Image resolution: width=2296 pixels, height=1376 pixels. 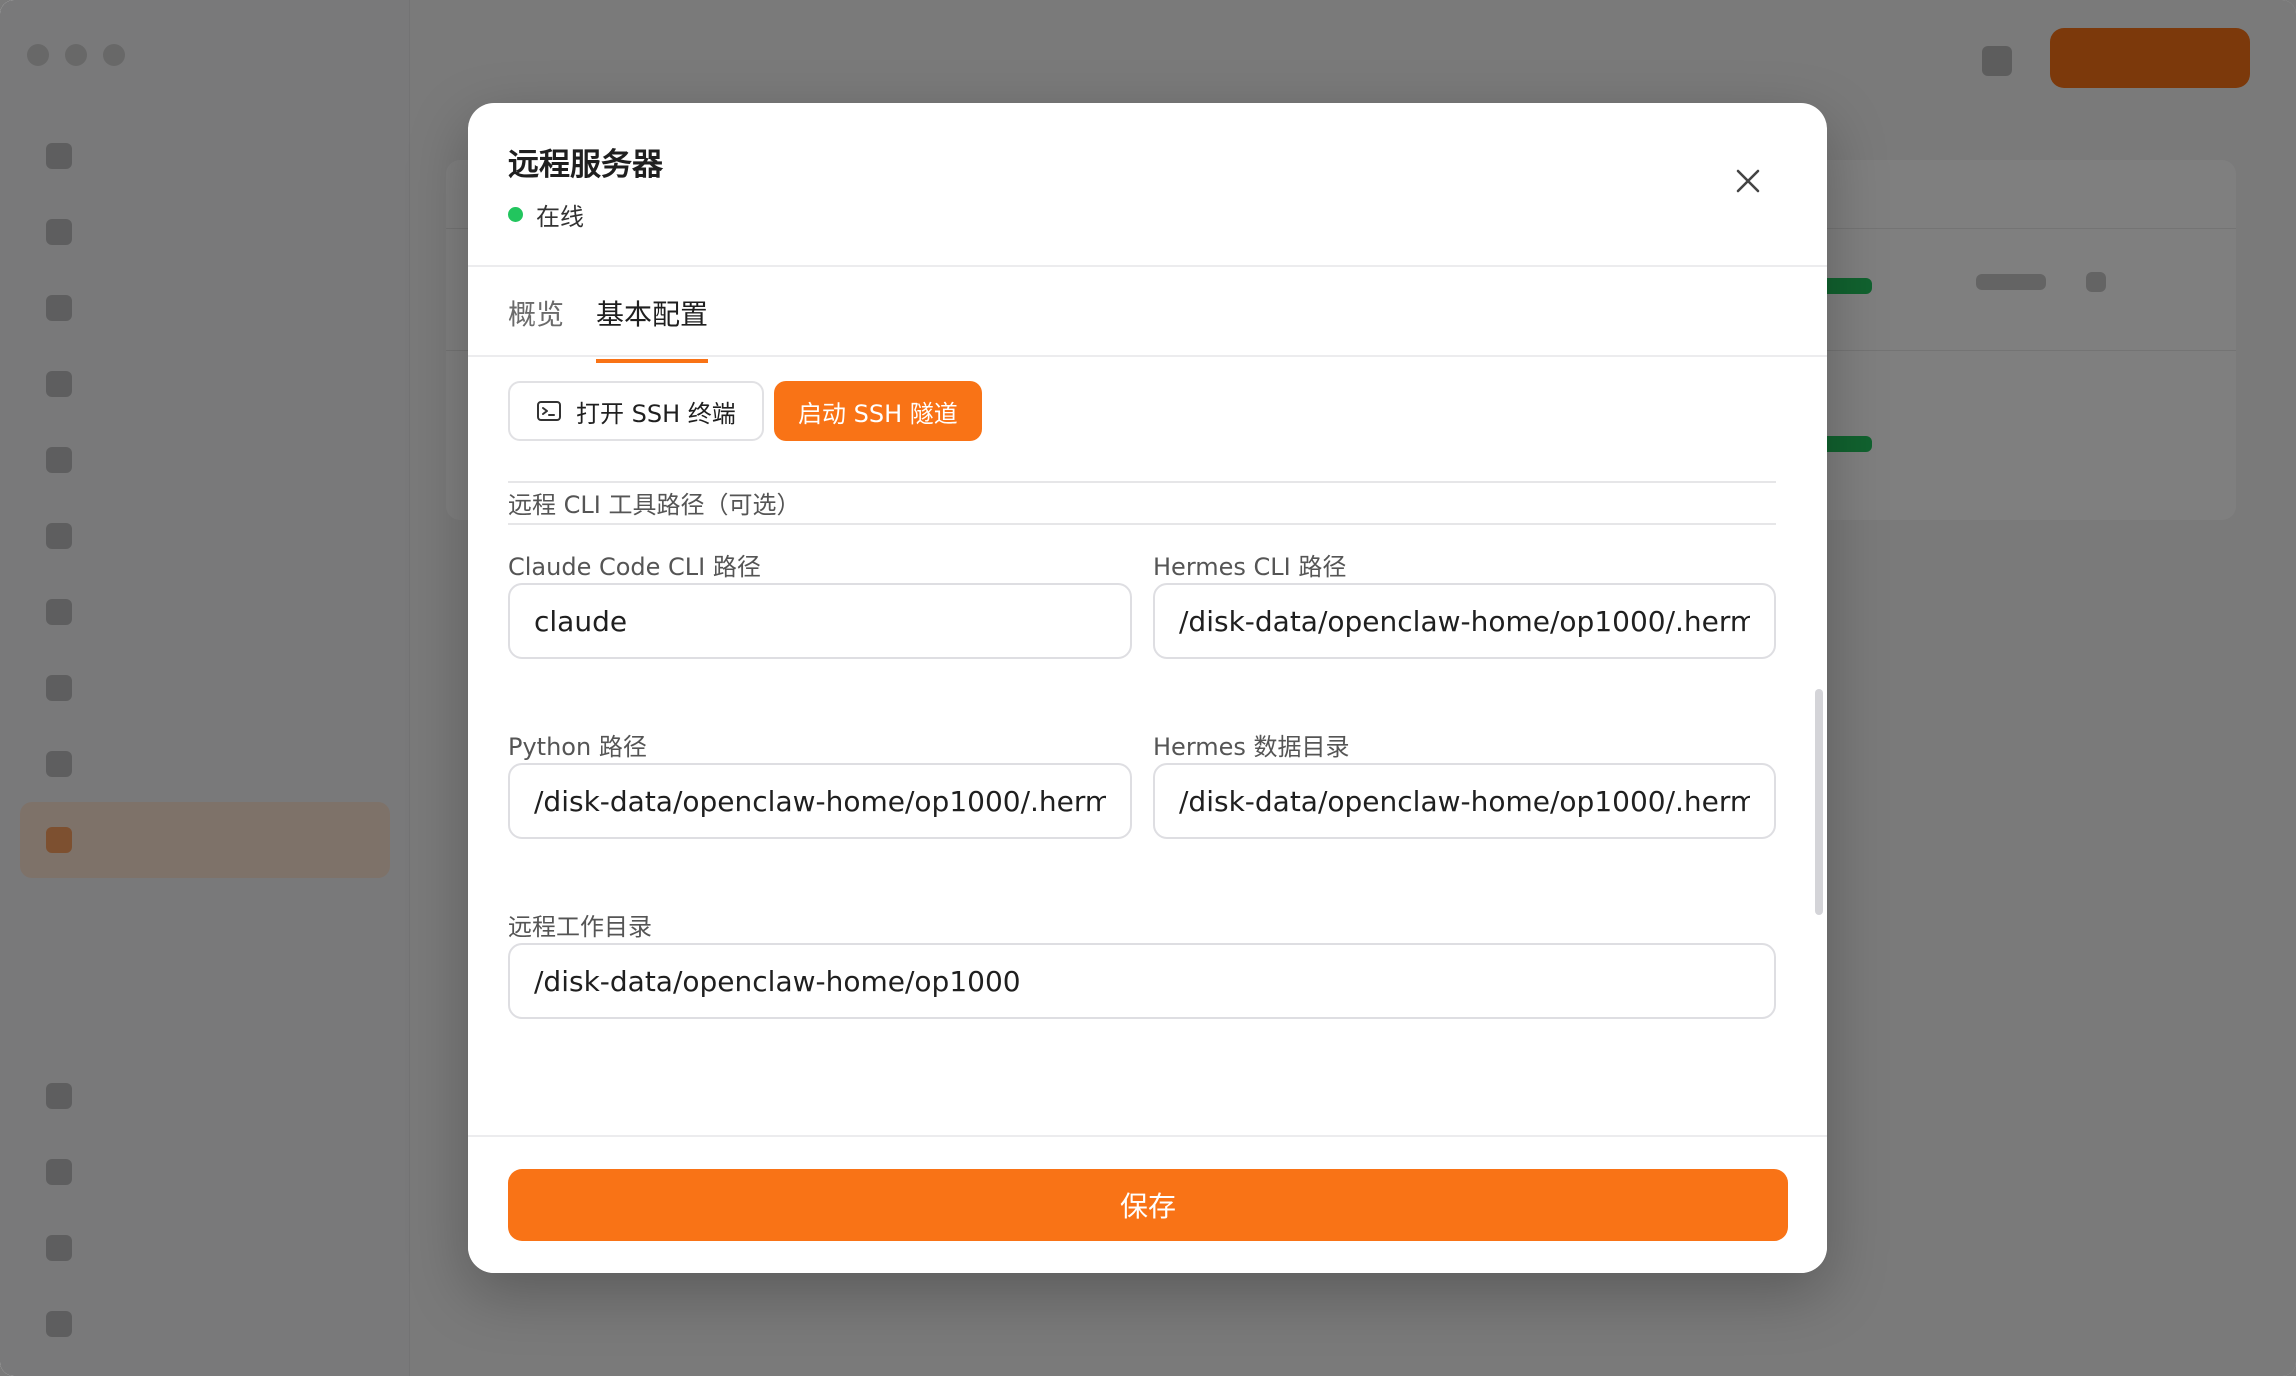 I want to click on section-title: 远程 CLI 工具路径（可选）, so click(x=654, y=505).